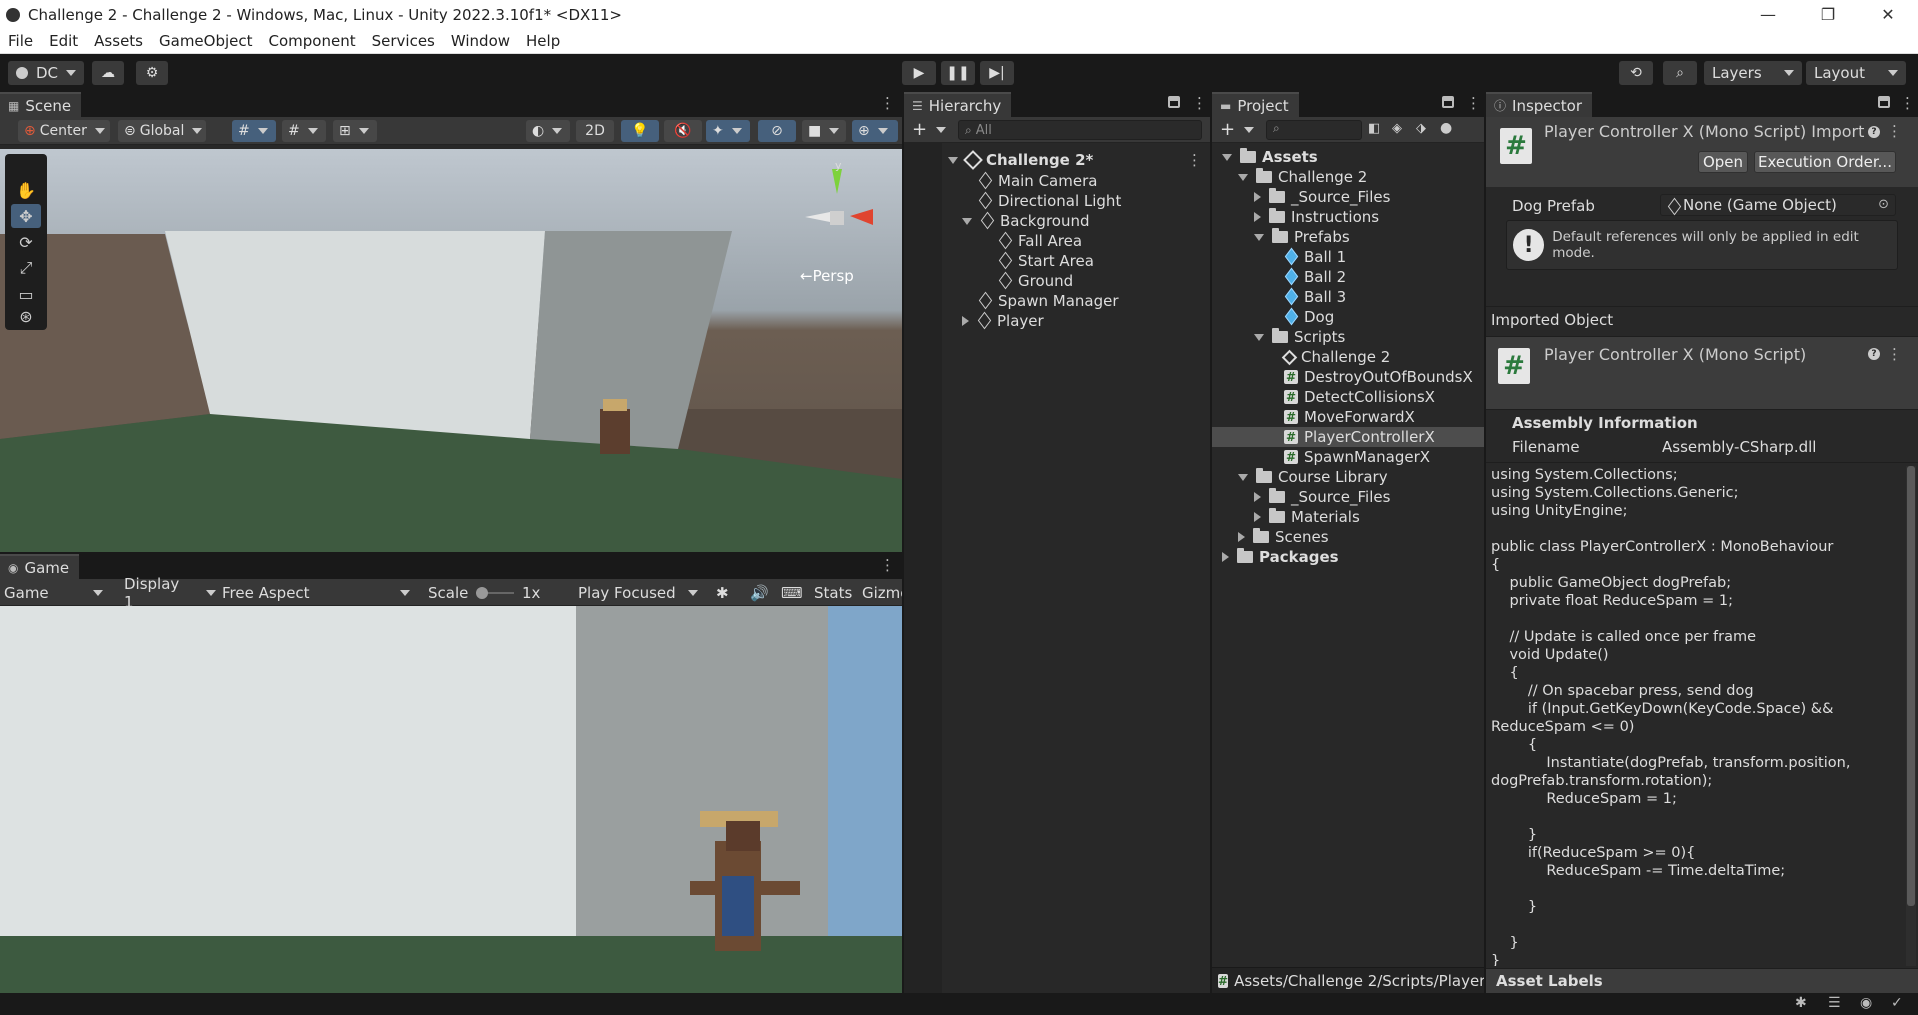 The height and width of the screenshot is (1015, 1918). I want to click on gizmos-button: Gizmos, so click(882, 592).